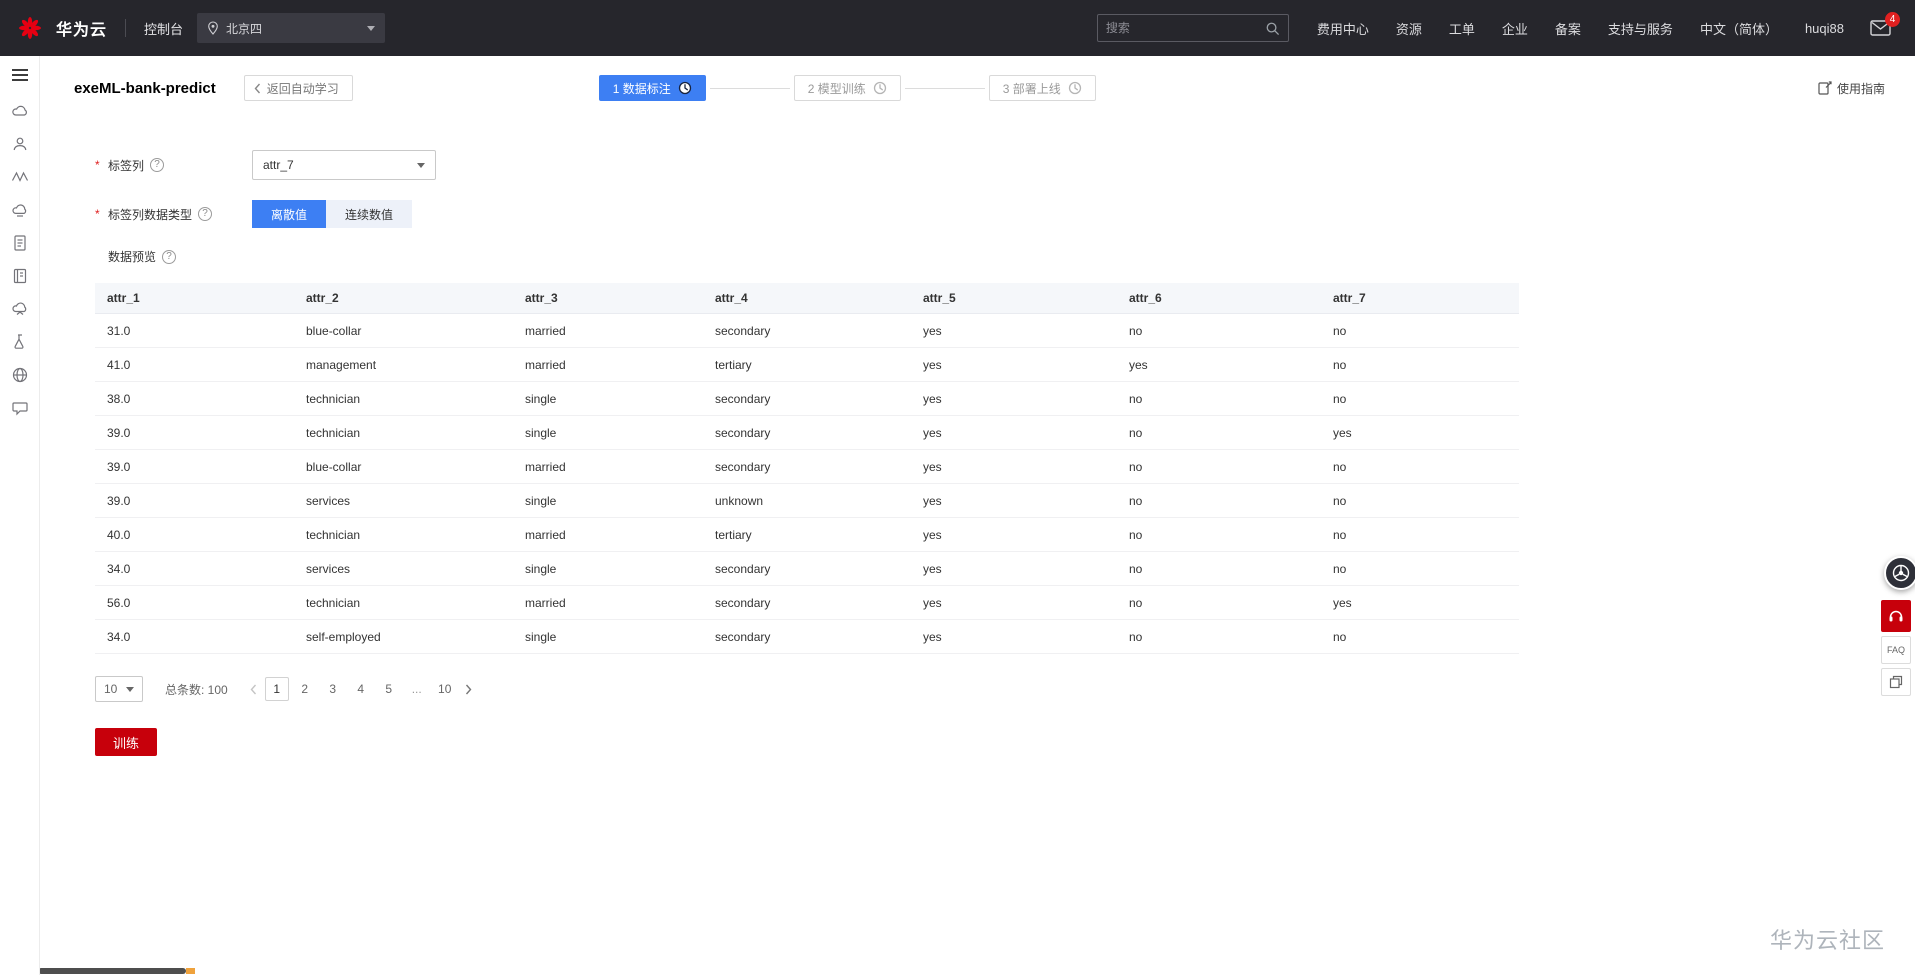 The height and width of the screenshot is (975, 1915). Describe the element at coordinates (1272, 28) in the screenshot. I see `search-icon` at that location.